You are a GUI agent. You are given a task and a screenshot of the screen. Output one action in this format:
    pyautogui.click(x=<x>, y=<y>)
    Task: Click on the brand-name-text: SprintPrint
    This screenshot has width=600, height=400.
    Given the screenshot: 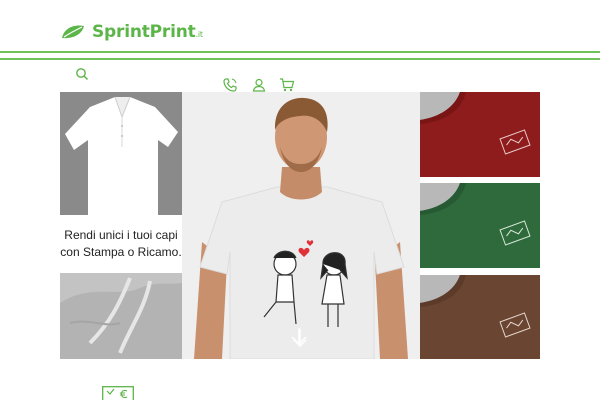 What is the action you would take?
    pyautogui.click(x=144, y=32)
    